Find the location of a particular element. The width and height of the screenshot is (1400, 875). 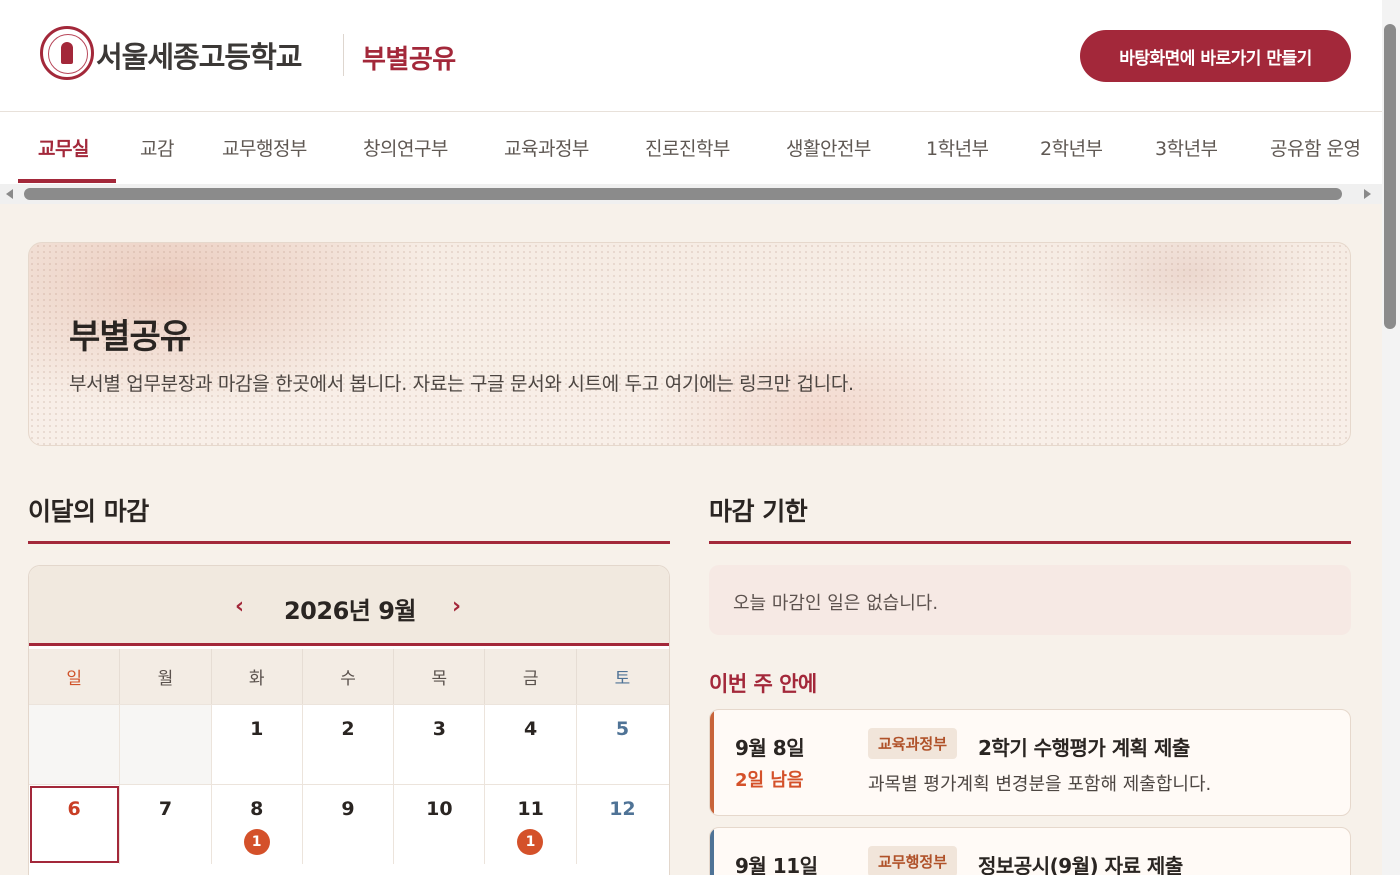

tab-share-operation: 공유함 운영 is located at coordinates (1315, 147).